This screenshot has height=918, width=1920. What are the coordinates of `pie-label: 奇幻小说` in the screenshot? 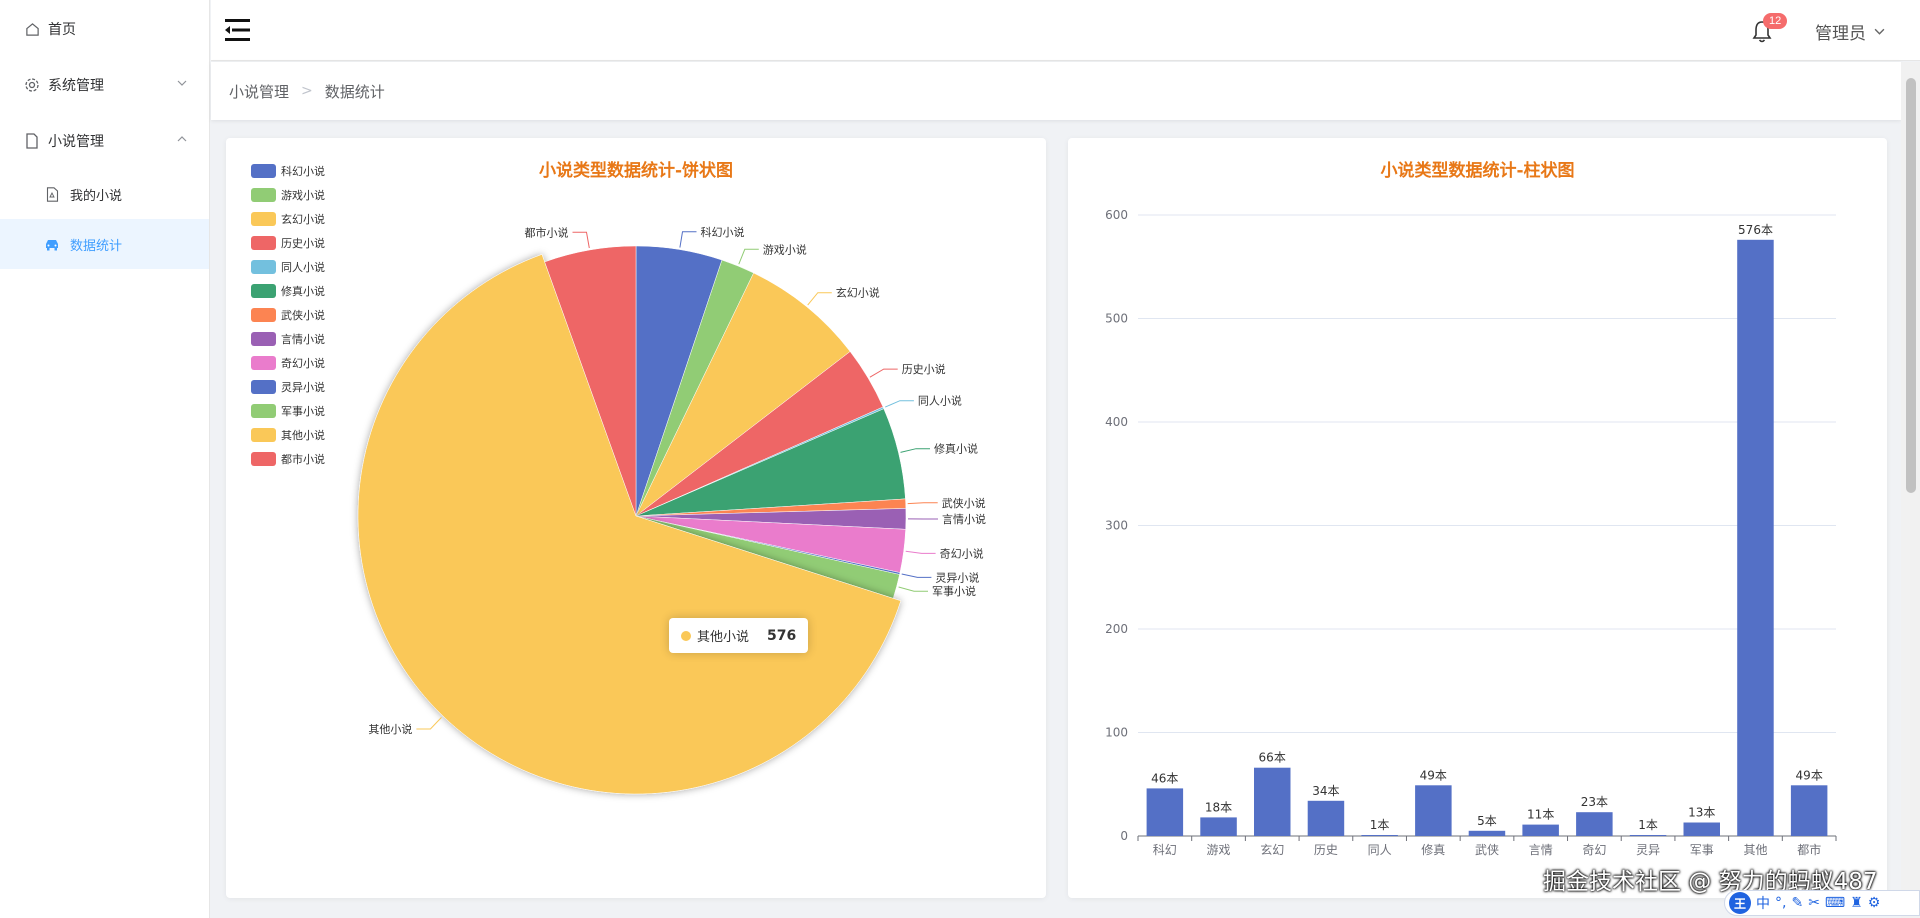 It's located at (962, 553).